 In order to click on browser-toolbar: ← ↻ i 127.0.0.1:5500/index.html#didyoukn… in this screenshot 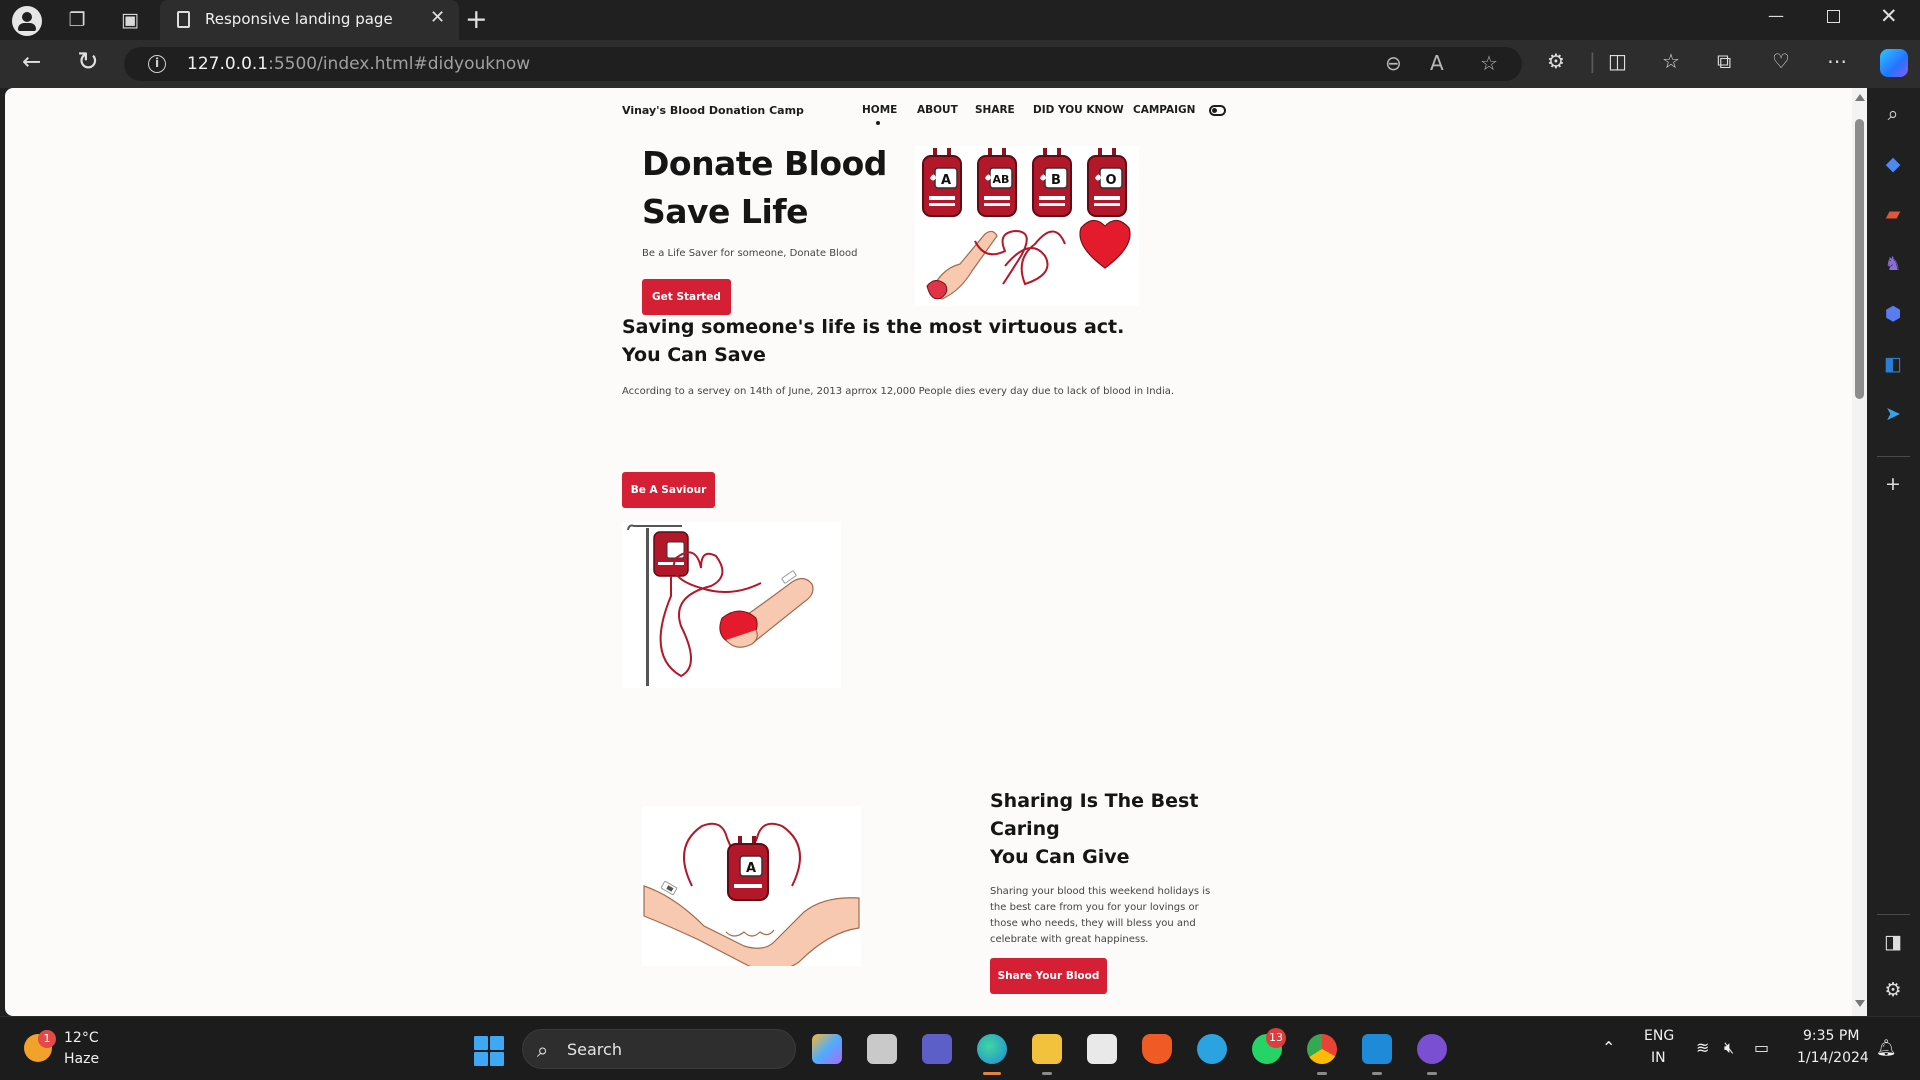, I will do `click(960, 64)`.